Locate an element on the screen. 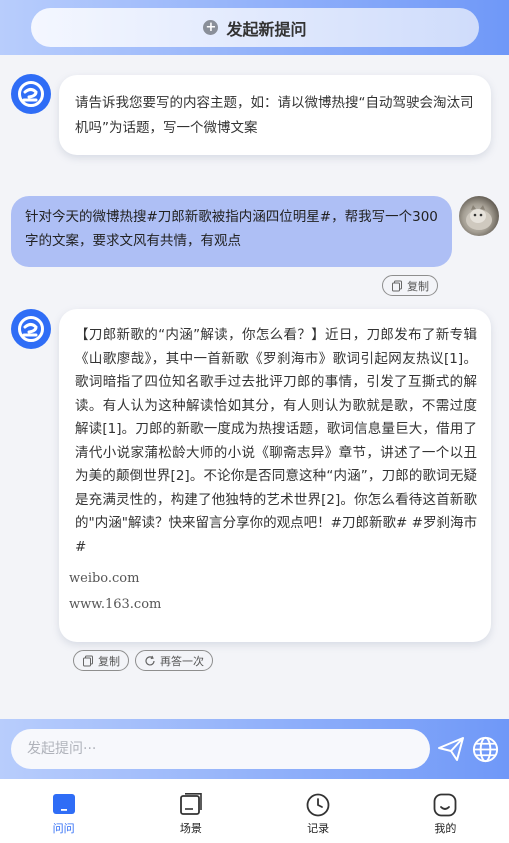 This screenshot has width=509, height=843. sources-list: weibo.com www.163.com is located at coordinates (273, 592).